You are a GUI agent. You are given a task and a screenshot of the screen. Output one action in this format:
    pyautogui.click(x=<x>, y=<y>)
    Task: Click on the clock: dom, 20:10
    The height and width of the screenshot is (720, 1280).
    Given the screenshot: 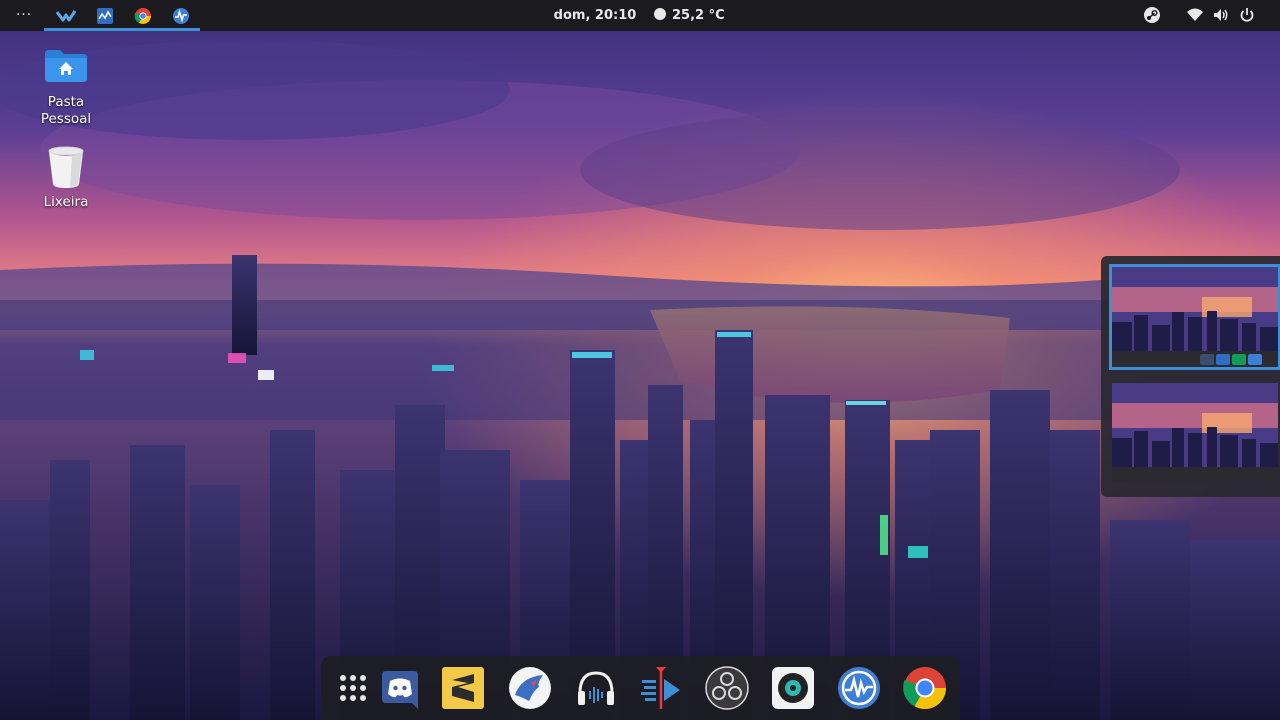 What is the action you would take?
    pyautogui.click(x=595, y=15)
    